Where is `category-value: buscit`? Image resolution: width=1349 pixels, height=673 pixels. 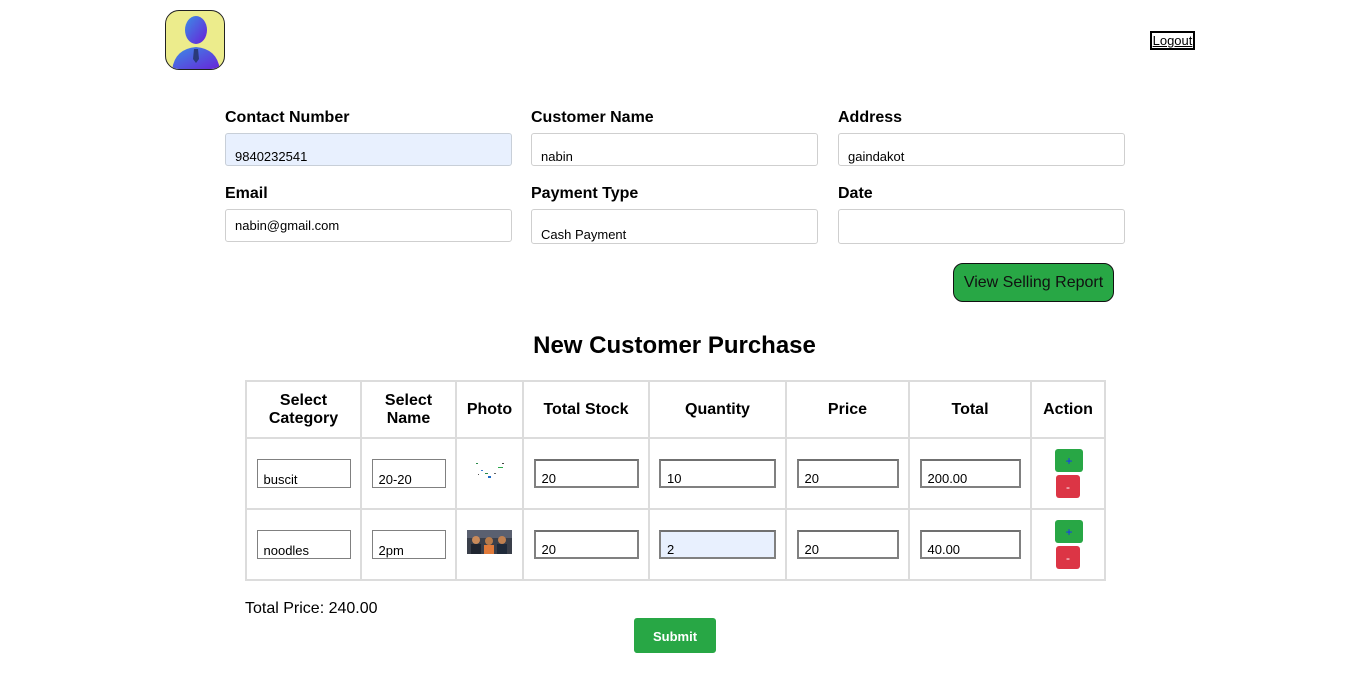 category-value: buscit is located at coordinates (280, 479).